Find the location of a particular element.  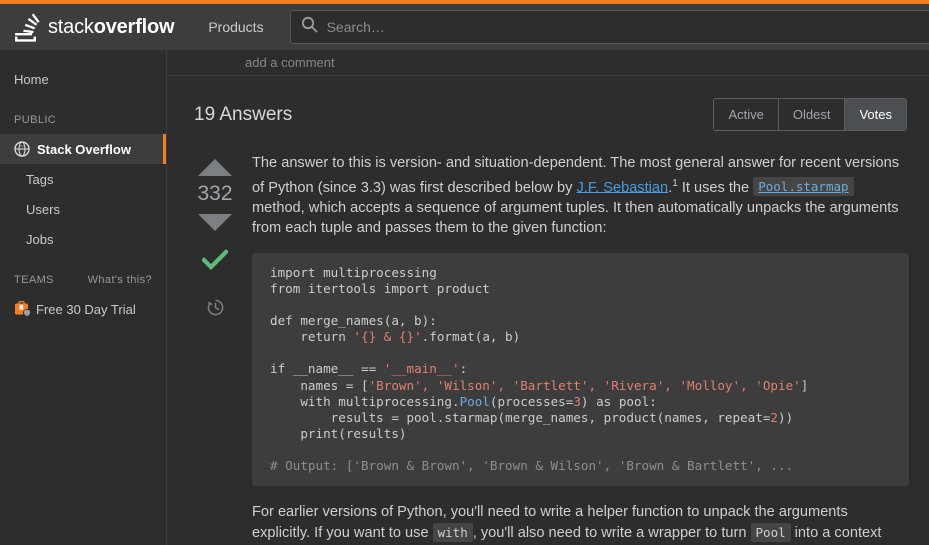

briefcase-shield-icon is located at coordinates (23, 309).